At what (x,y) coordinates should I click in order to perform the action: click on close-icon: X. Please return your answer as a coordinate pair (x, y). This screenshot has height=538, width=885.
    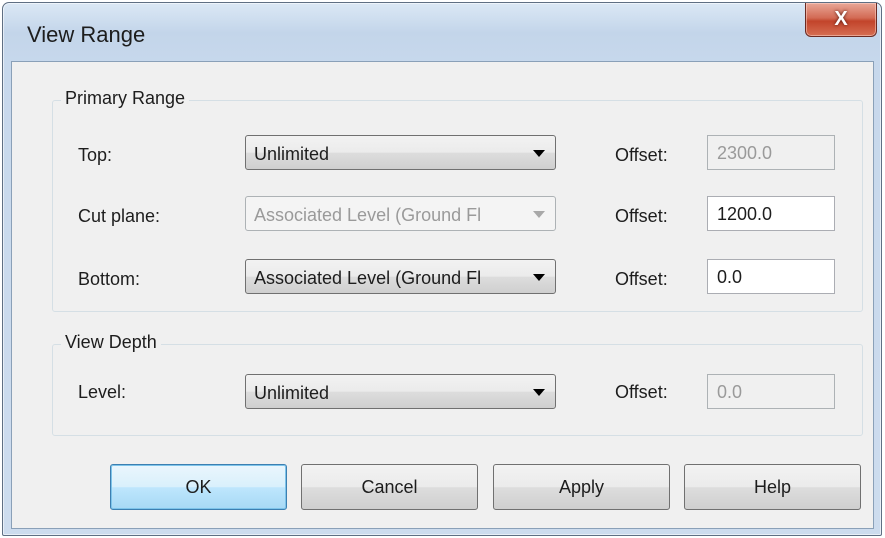
    Looking at the image, I should click on (841, 19).